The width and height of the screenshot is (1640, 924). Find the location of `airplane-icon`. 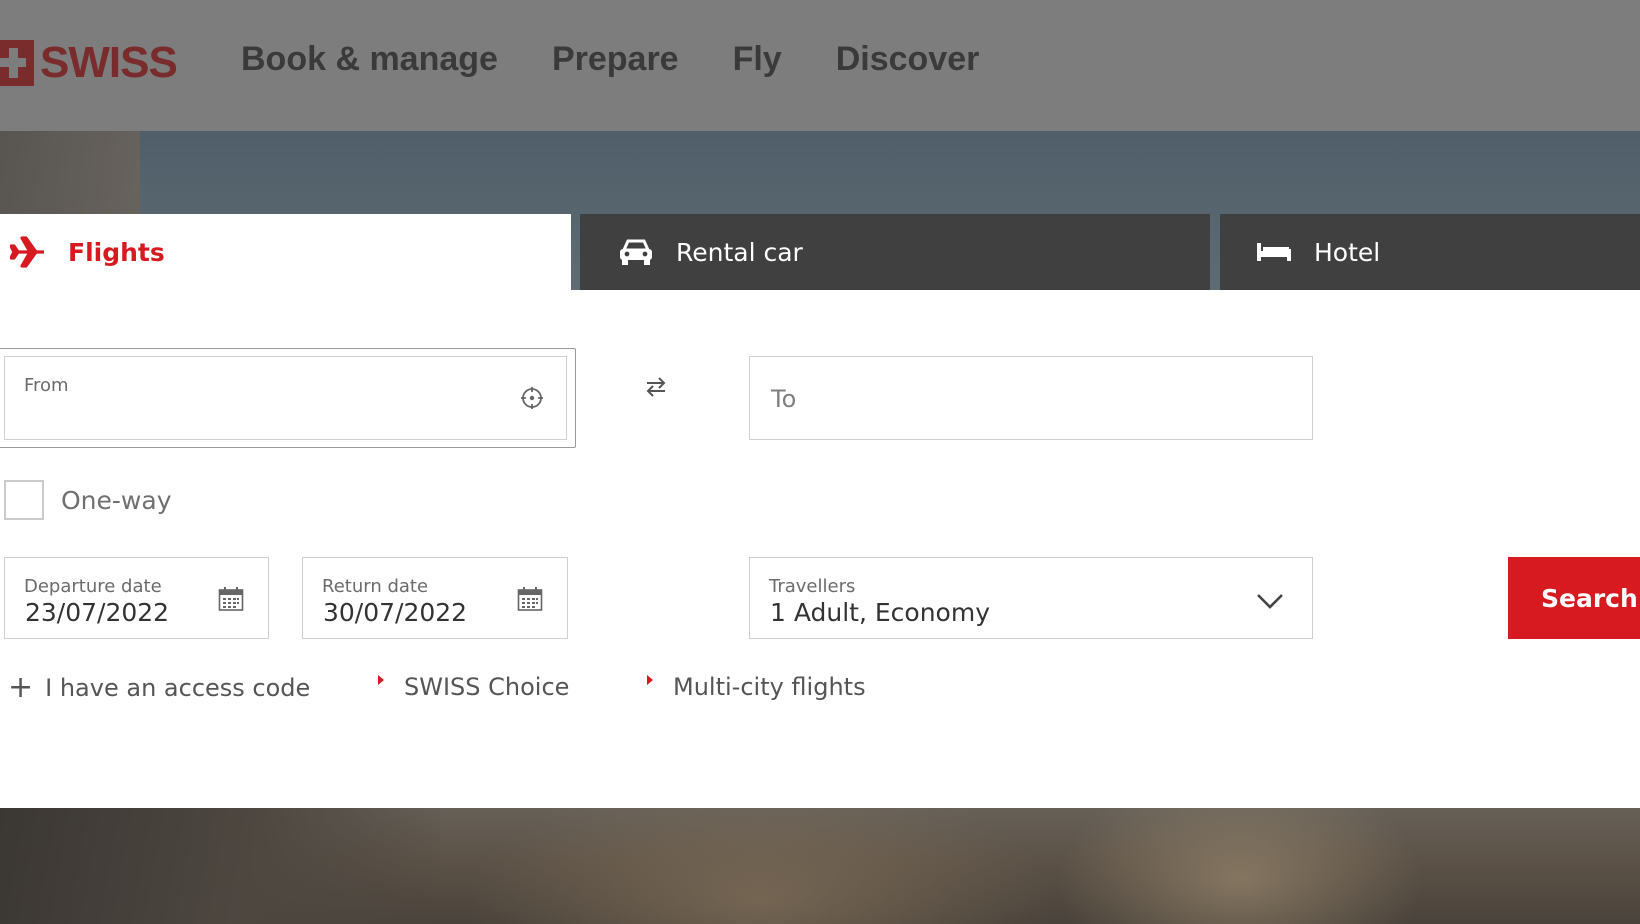

airplane-icon is located at coordinates (28, 252).